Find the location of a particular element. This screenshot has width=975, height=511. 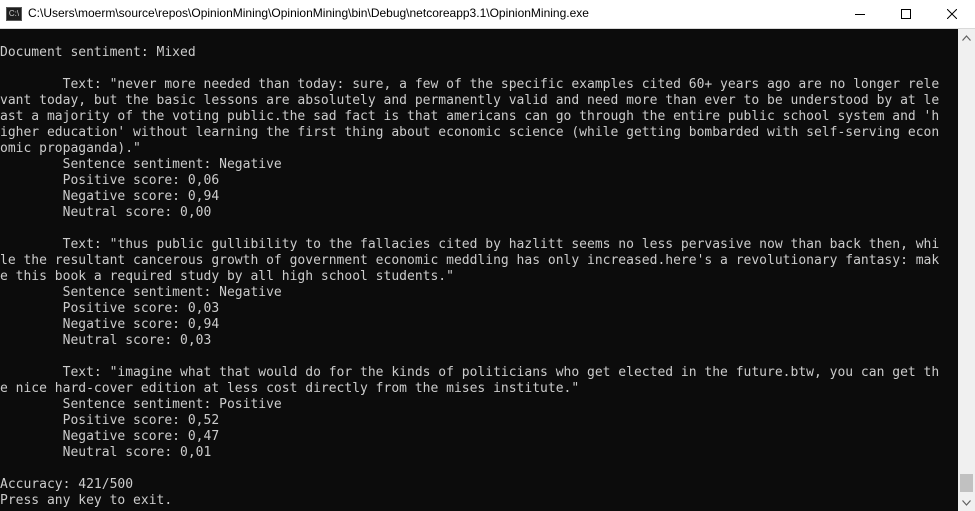

maximize-button is located at coordinates (906, 14).